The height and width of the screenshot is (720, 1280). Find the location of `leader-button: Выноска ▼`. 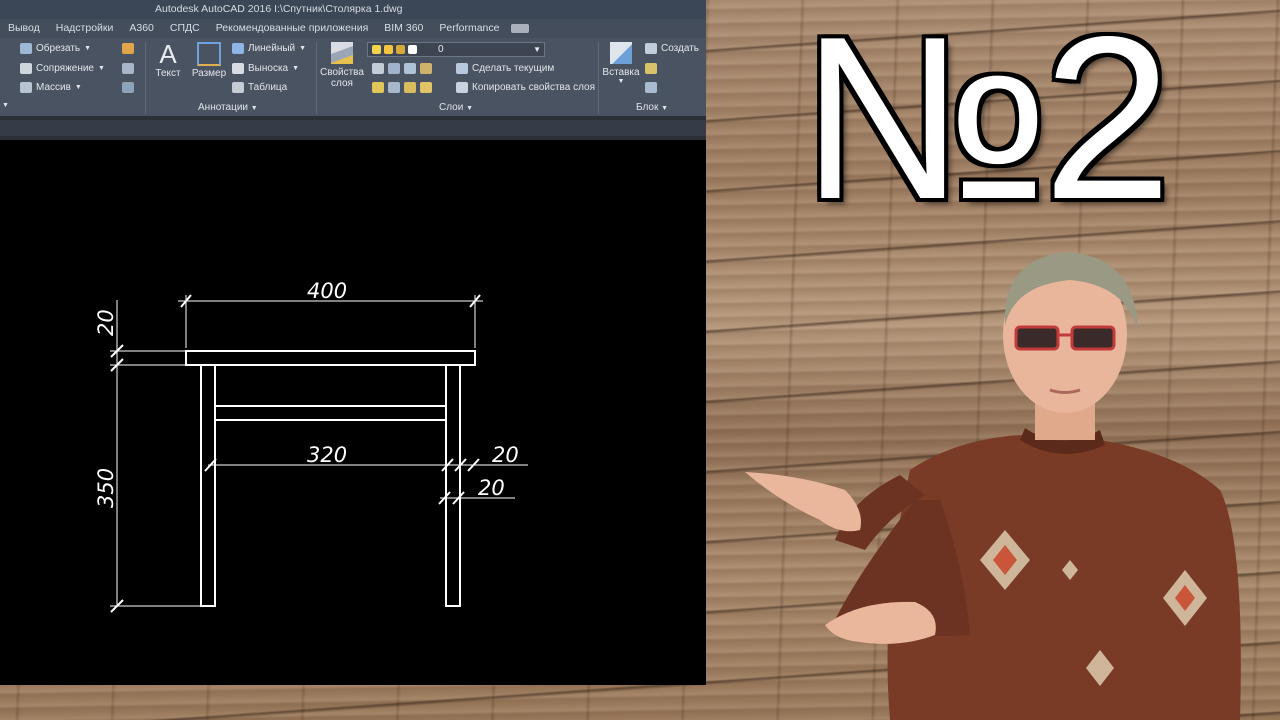

leader-button: Выноска ▼ is located at coordinates (265, 68).